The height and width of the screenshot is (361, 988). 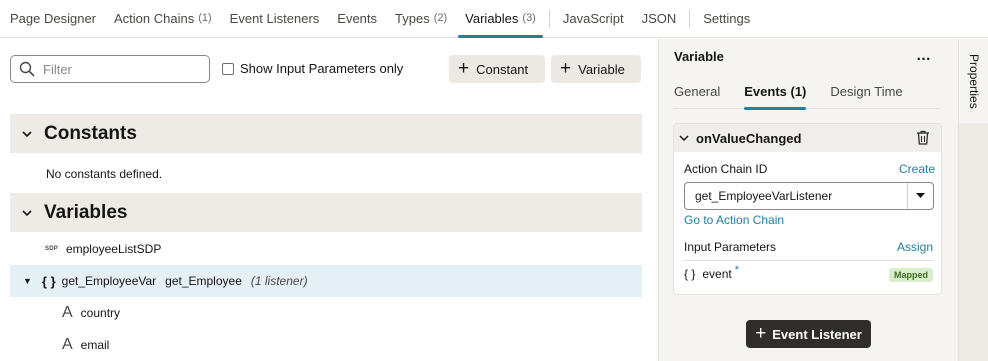 What do you see at coordinates (734, 220) in the screenshot?
I see `go-to-action-chain-link: Go to Action Chain` at bounding box center [734, 220].